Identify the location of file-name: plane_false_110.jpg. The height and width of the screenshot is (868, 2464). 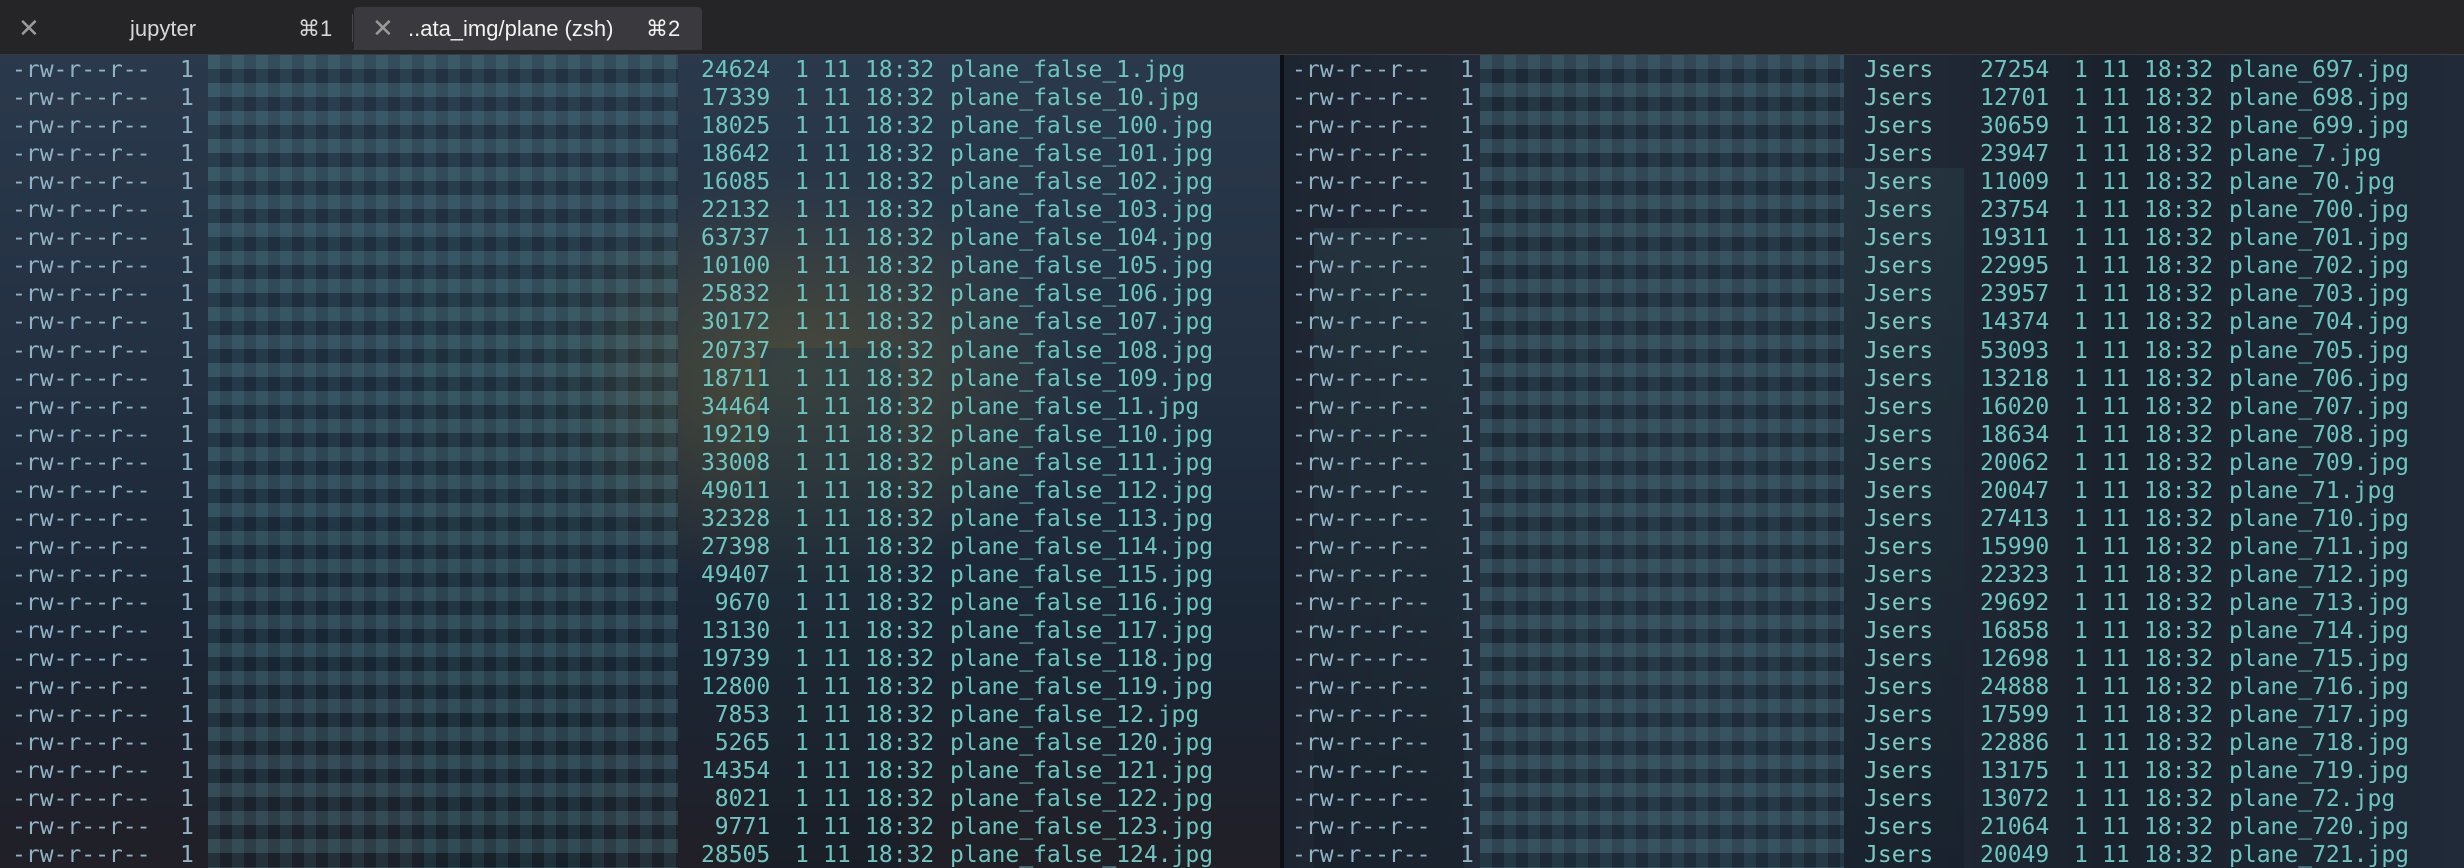
(1082, 434).